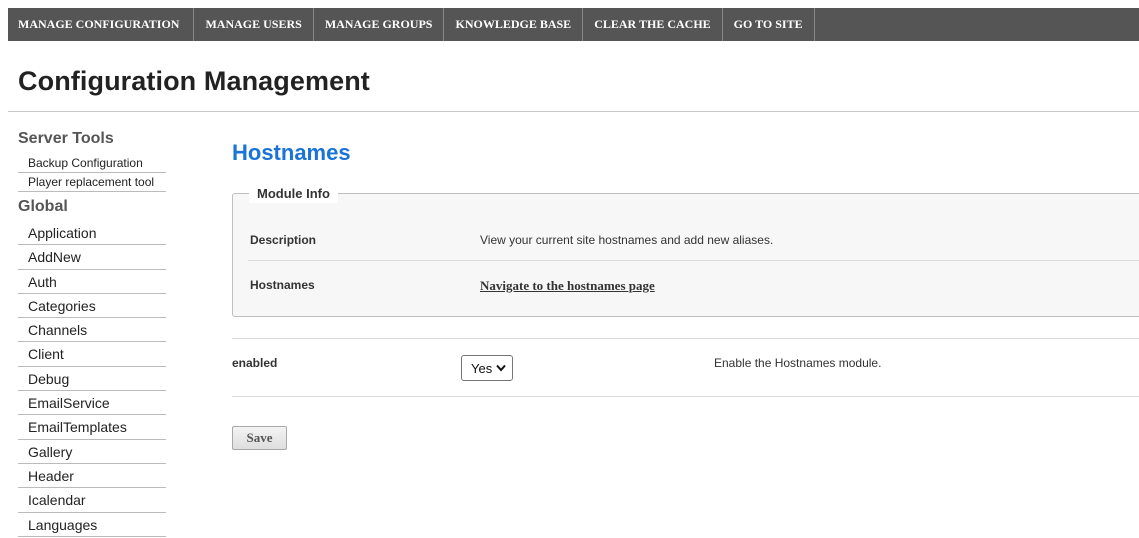  Describe the element at coordinates (92, 257) in the screenshot. I see `sidebar-item-addnew: AddNew` at that location.